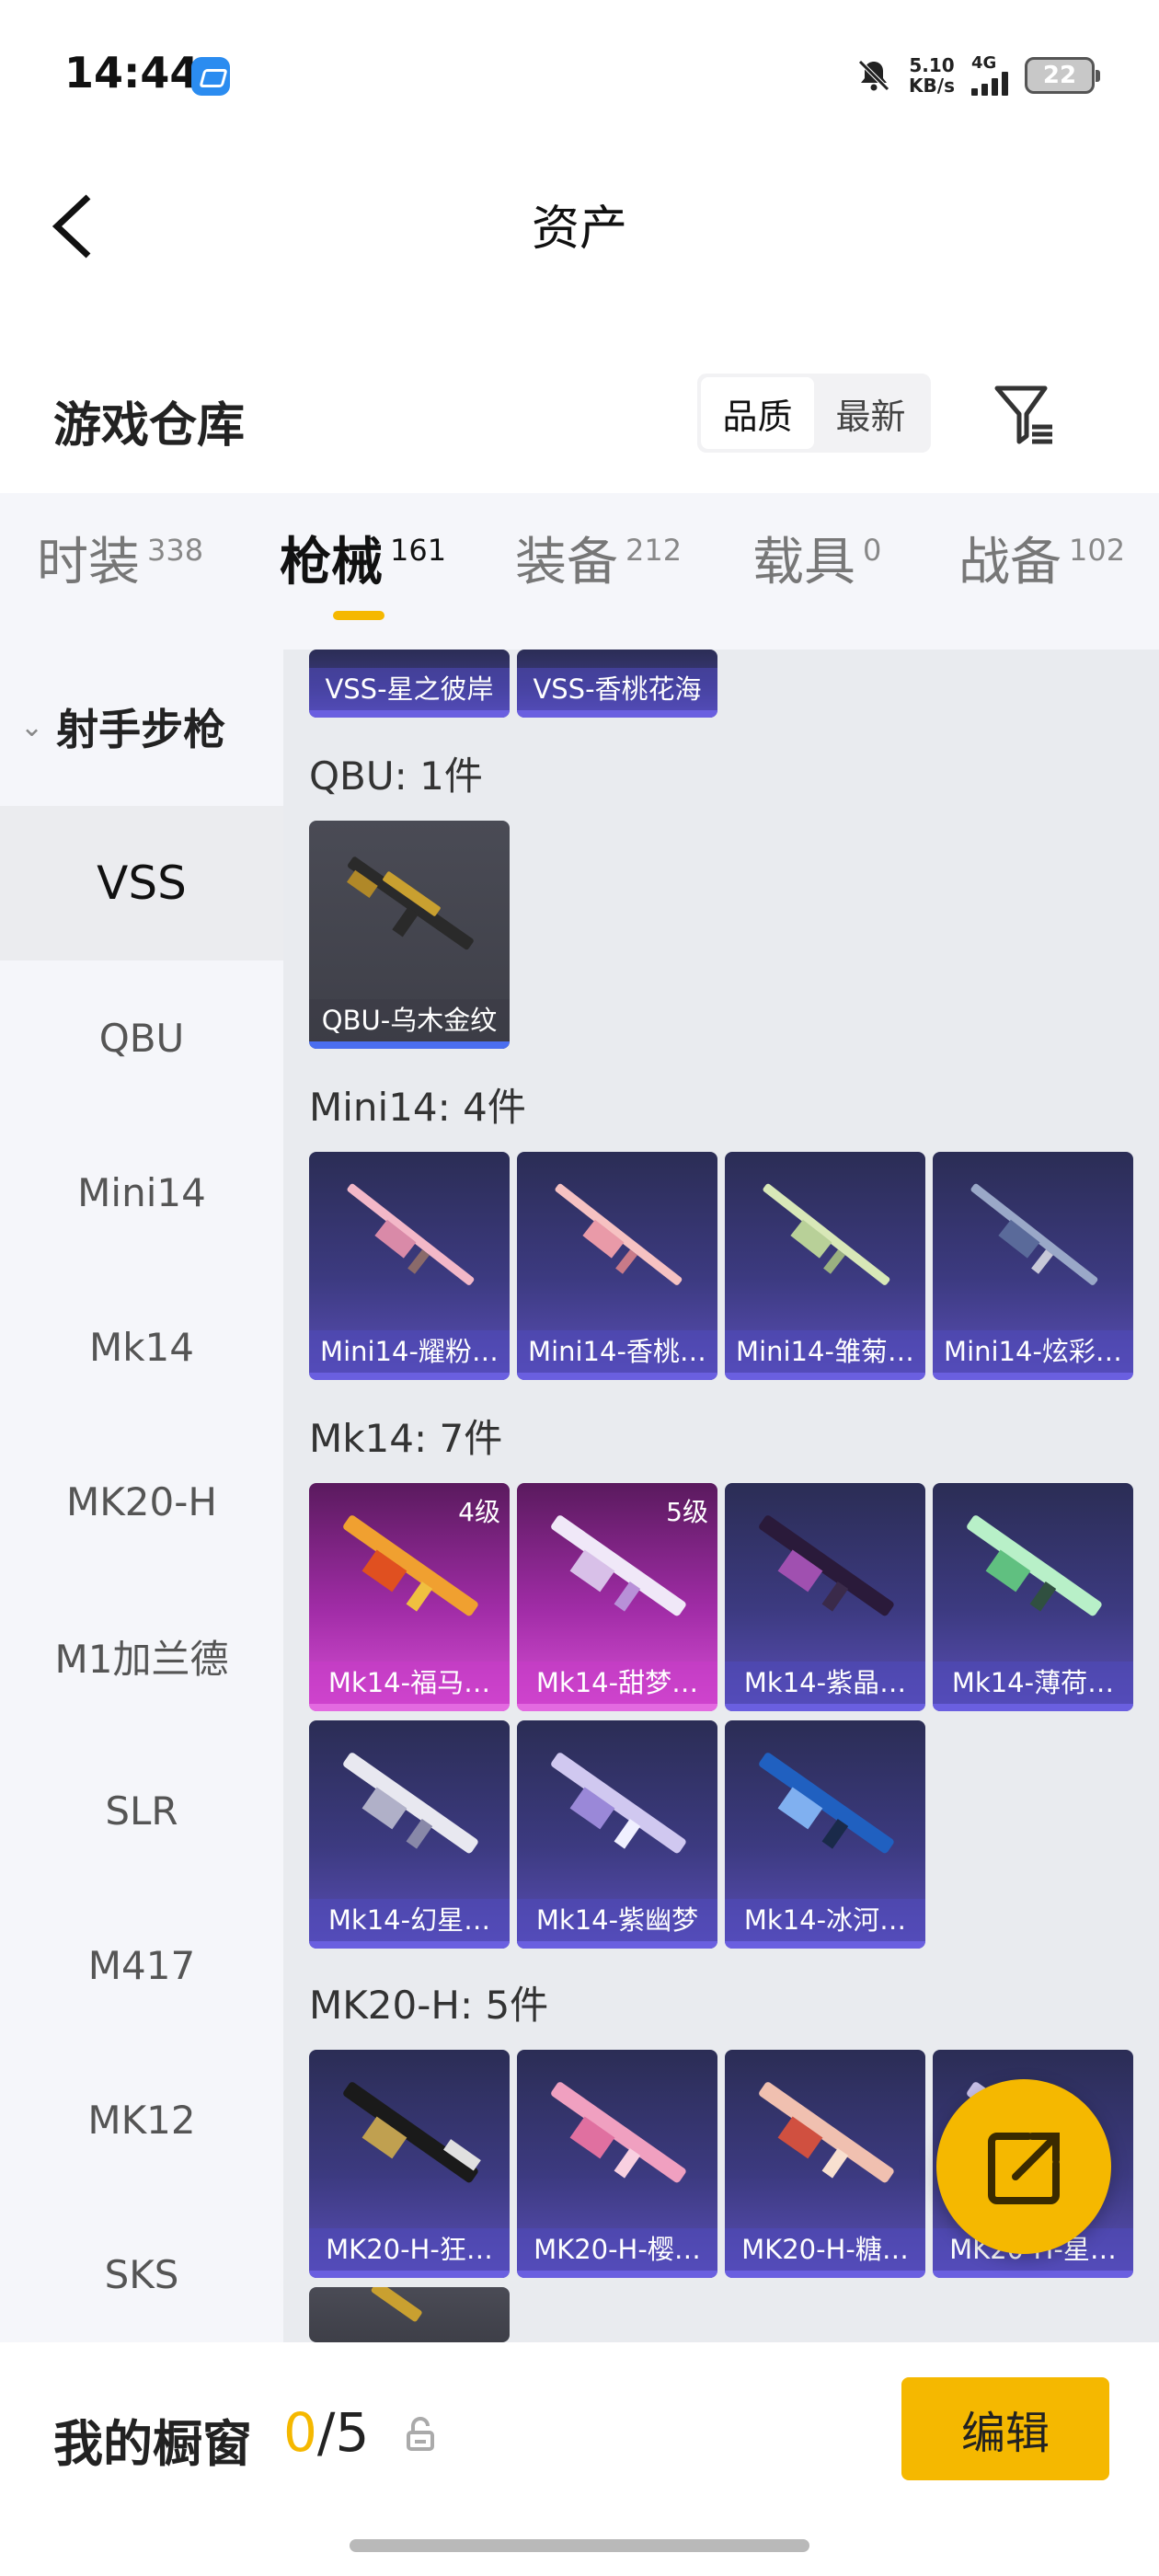  I want to click on tab-label: 时装, so click(88, 562).